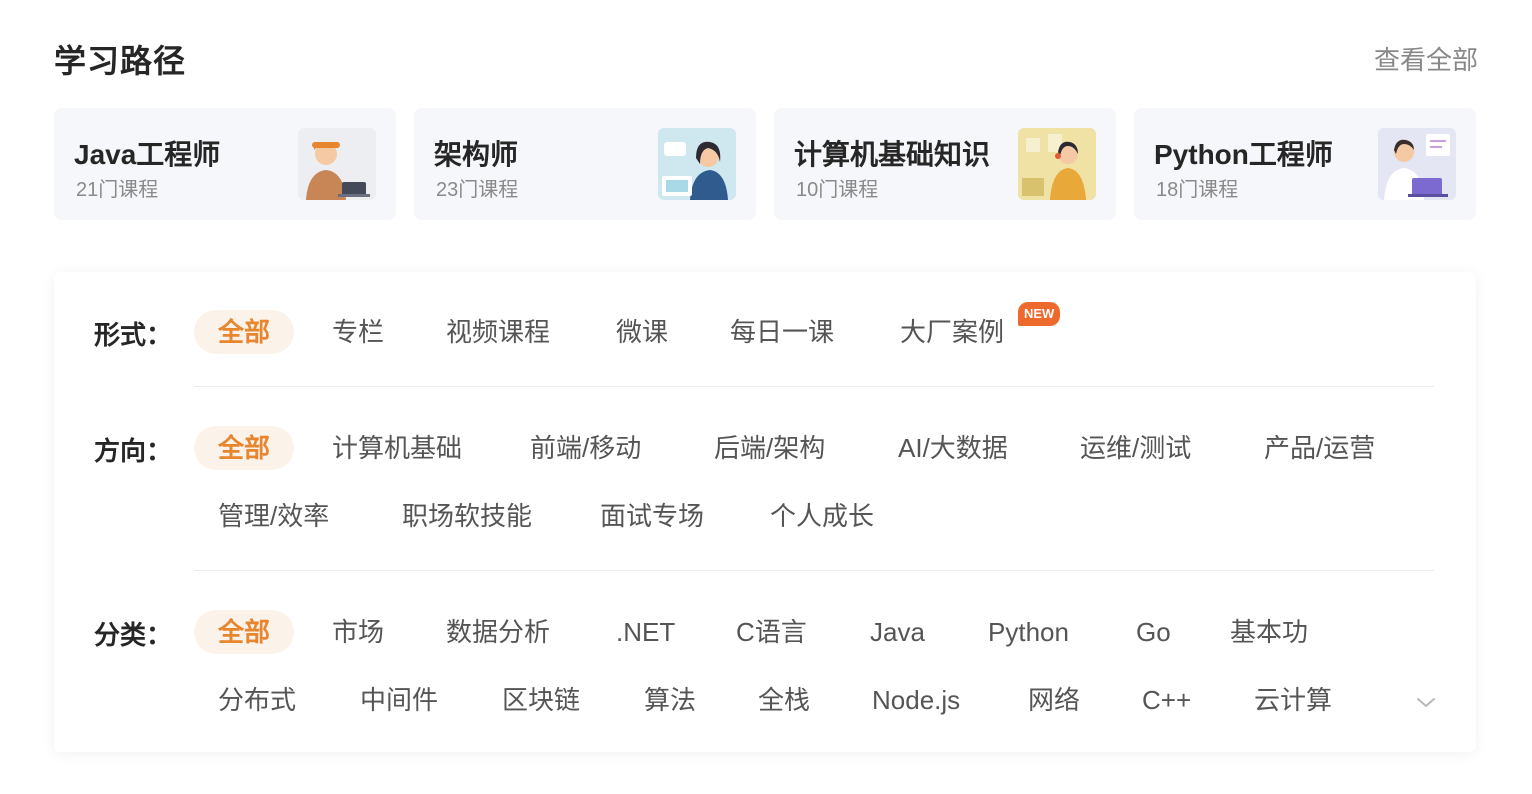  Describe the element at coordinates (1166, 700) in the screenshot. I see `tag-category-cpp: C++` at that location.